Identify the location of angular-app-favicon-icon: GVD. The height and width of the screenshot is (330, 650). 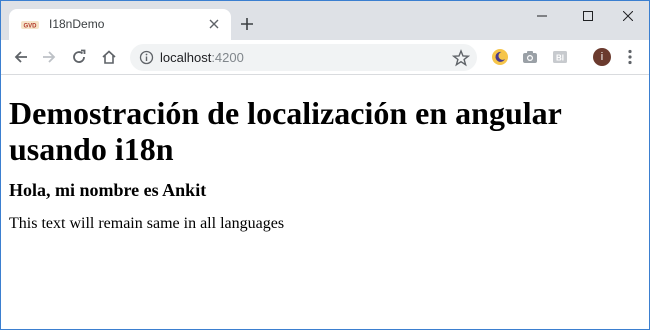
(30, 24).